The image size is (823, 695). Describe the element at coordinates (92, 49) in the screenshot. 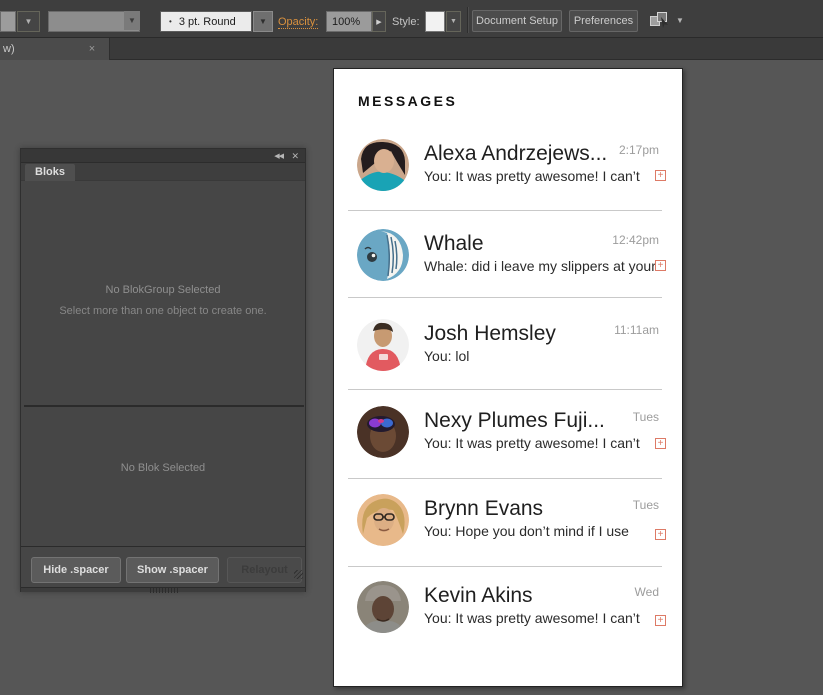

I see `close-icon: ×` at that location.